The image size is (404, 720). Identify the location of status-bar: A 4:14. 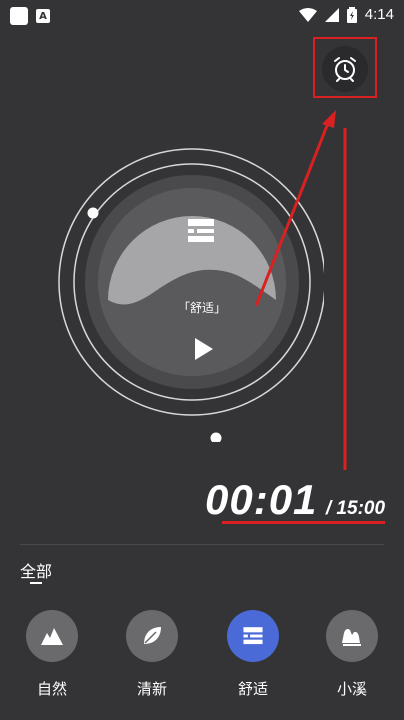
(202, 17).